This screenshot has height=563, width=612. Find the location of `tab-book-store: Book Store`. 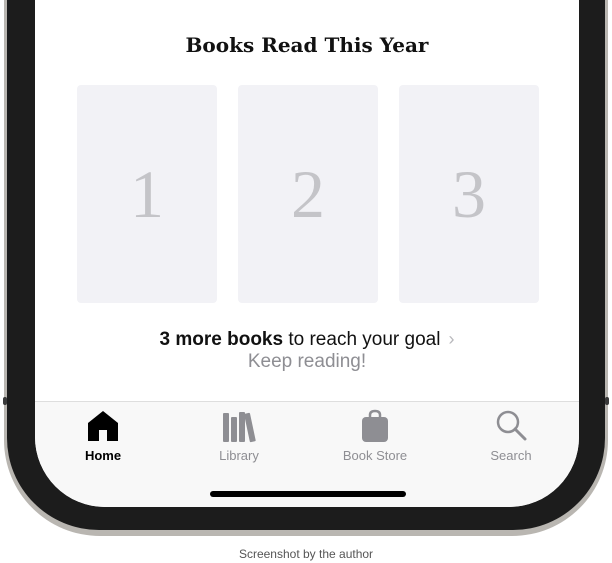

tab-book-store: Book Store is located at coordinates (375, 435).